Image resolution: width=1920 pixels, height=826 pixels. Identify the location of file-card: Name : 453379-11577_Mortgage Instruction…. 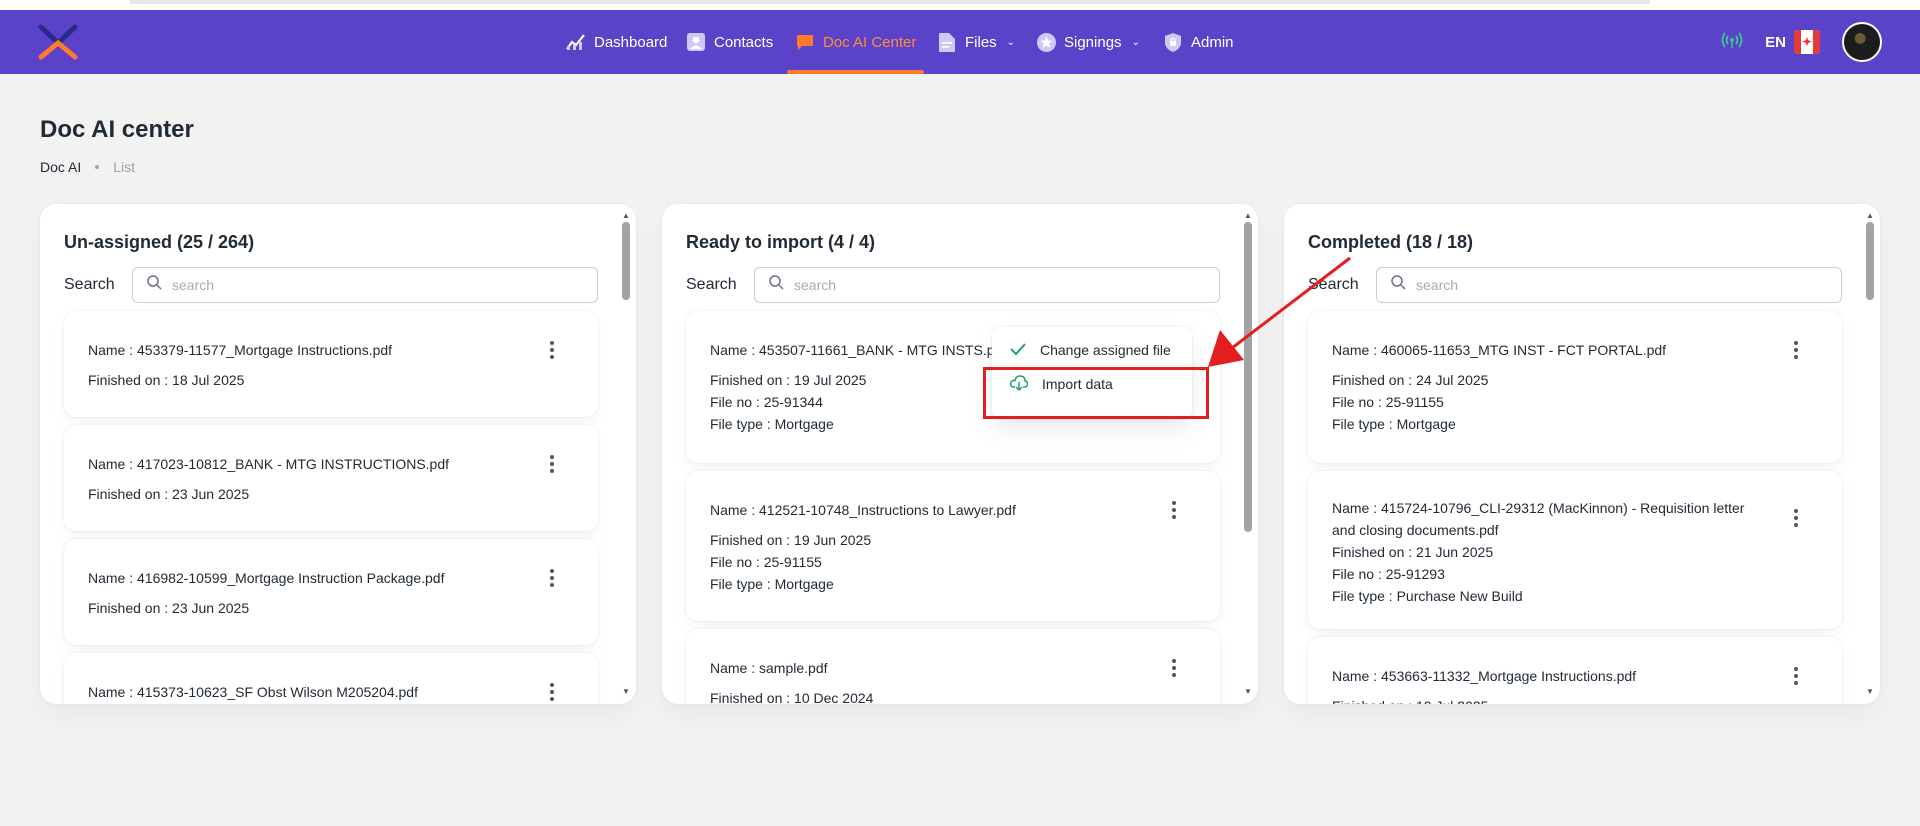
(331, 364).